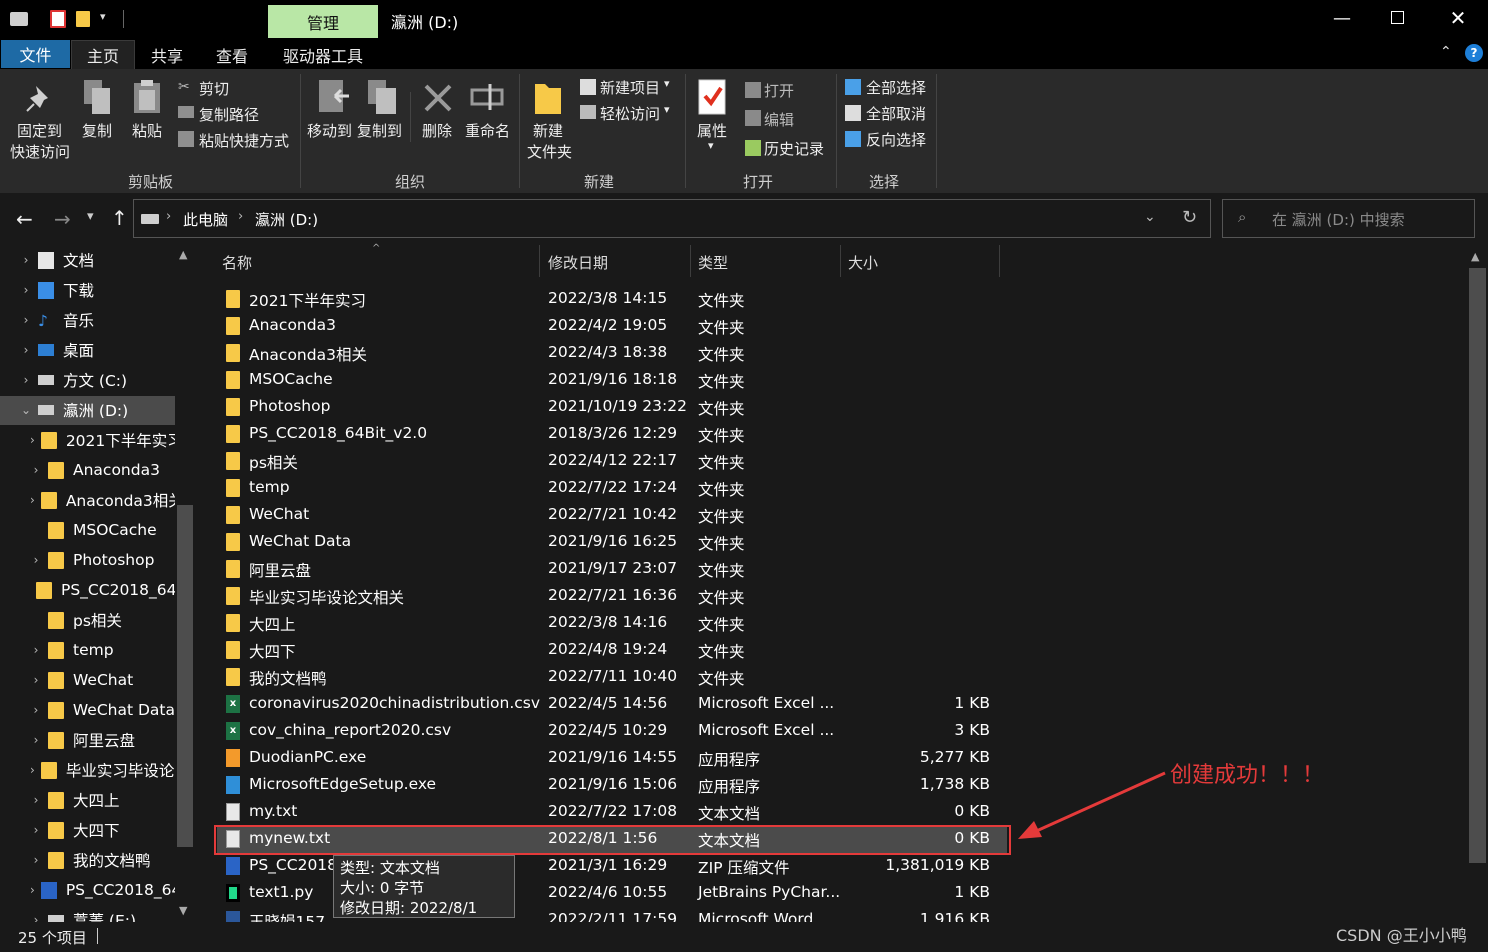 This screenshot has height=952, width=1488. I want to click on properties-button: 属性, so click(712, 130).